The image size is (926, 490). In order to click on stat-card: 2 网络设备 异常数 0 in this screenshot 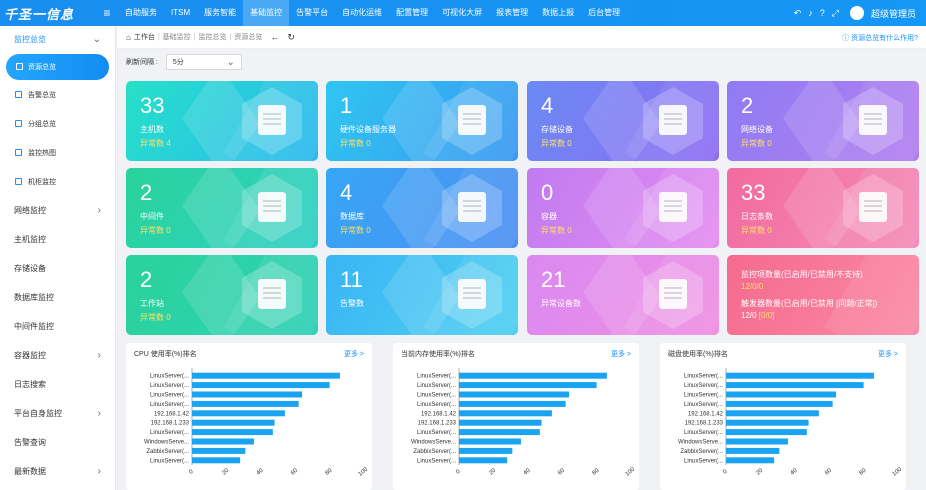, I will do `click(823, 121)`.